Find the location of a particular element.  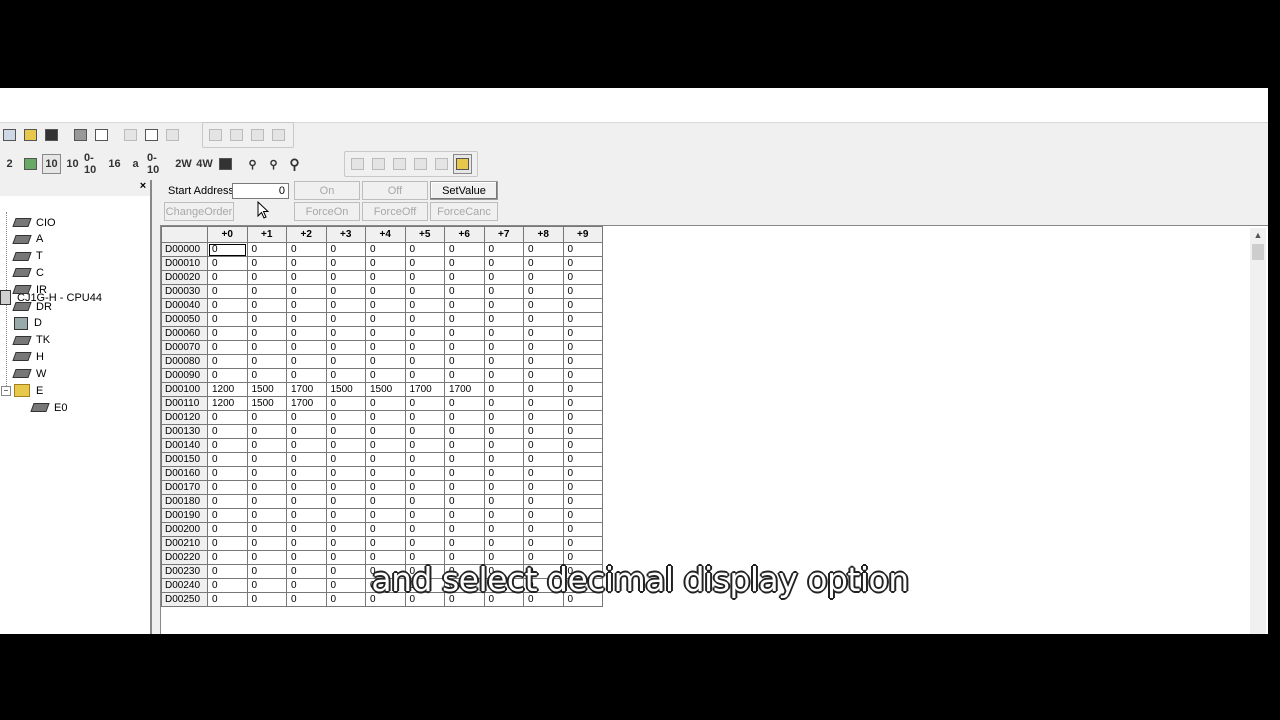

paste-icon is located at coordinates (172, 135).